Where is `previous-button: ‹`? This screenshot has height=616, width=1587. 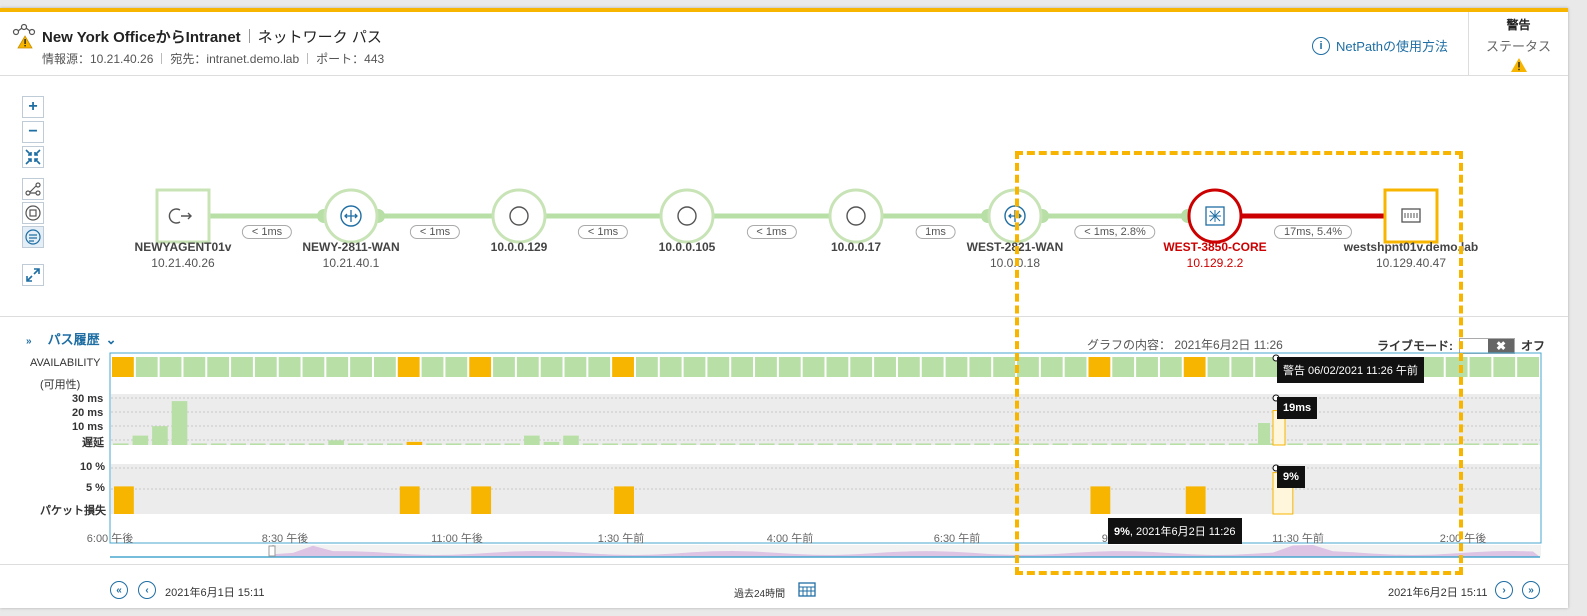 previous-button: ‹ is located at coordinates (147, 590).